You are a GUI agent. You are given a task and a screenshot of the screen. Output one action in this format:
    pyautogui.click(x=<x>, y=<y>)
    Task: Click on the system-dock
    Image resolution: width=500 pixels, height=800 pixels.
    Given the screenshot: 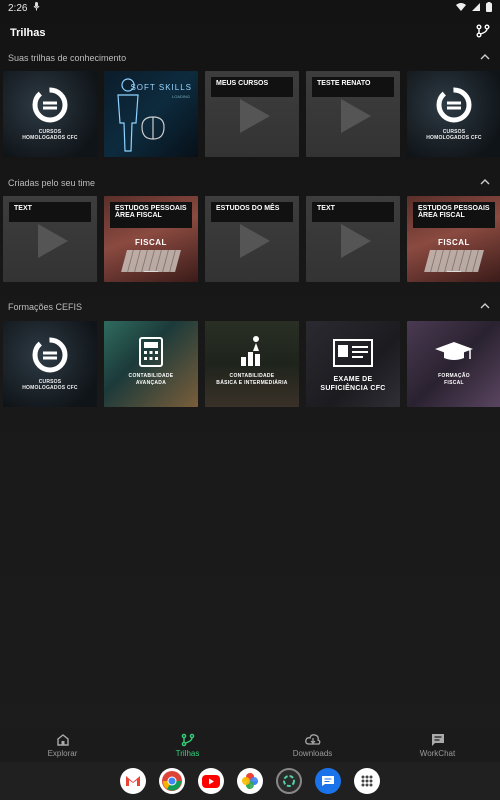 What is the action you would take?
    pyautogui.click(x=250, y=781)
    